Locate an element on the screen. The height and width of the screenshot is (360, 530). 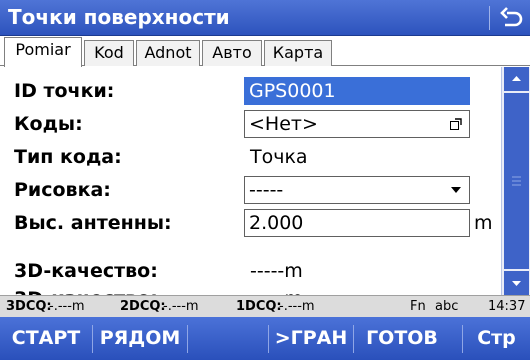
grip-icon is located at coordinates (516, 181).